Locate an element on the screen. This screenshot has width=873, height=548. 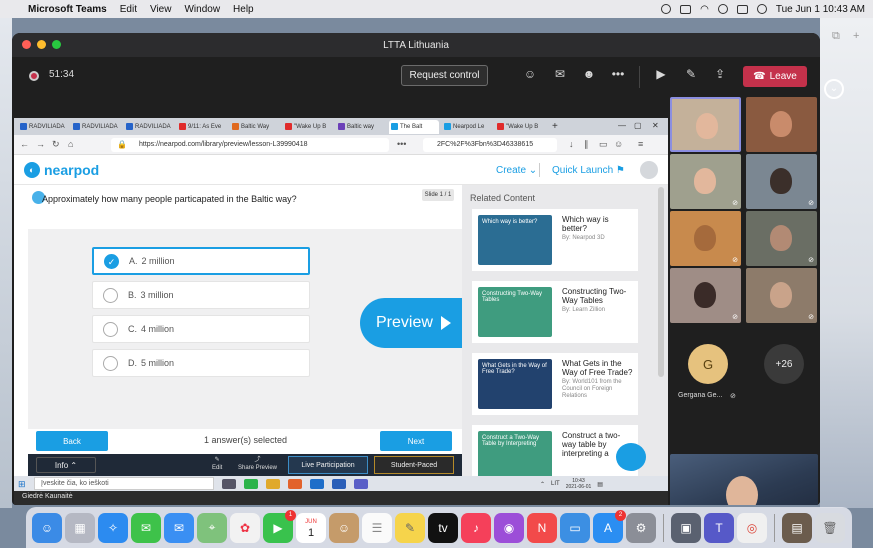
menu-help: Help is located at coordinates (243, 9).